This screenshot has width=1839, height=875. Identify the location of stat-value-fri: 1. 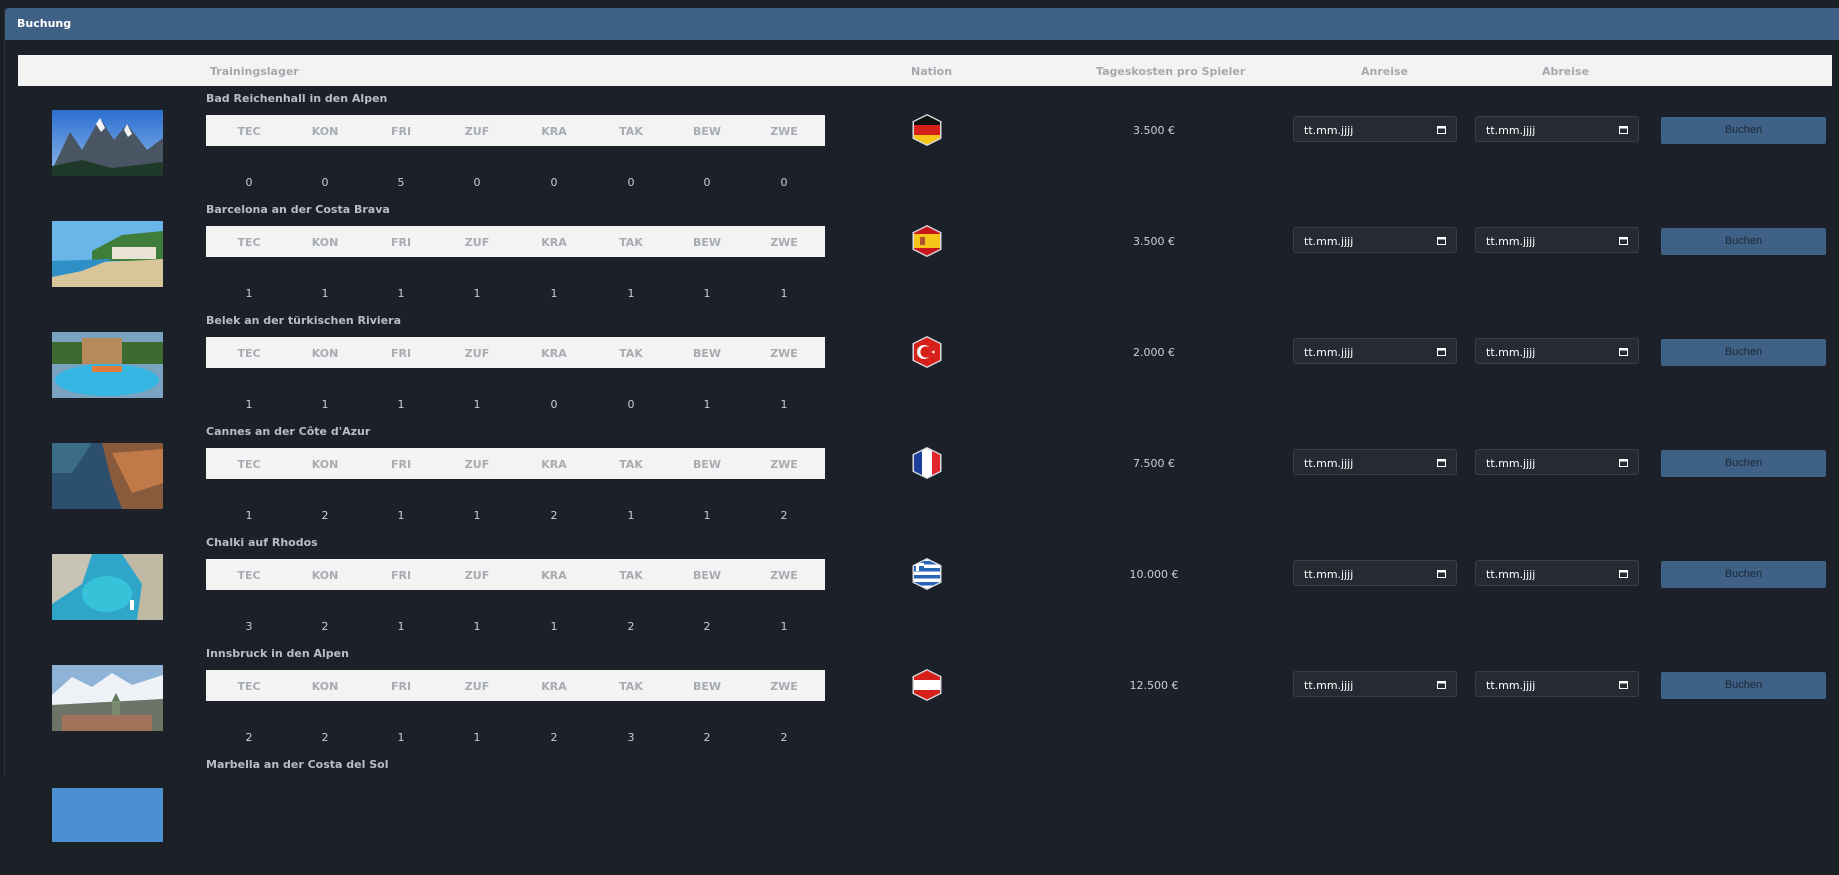
(401, 404).